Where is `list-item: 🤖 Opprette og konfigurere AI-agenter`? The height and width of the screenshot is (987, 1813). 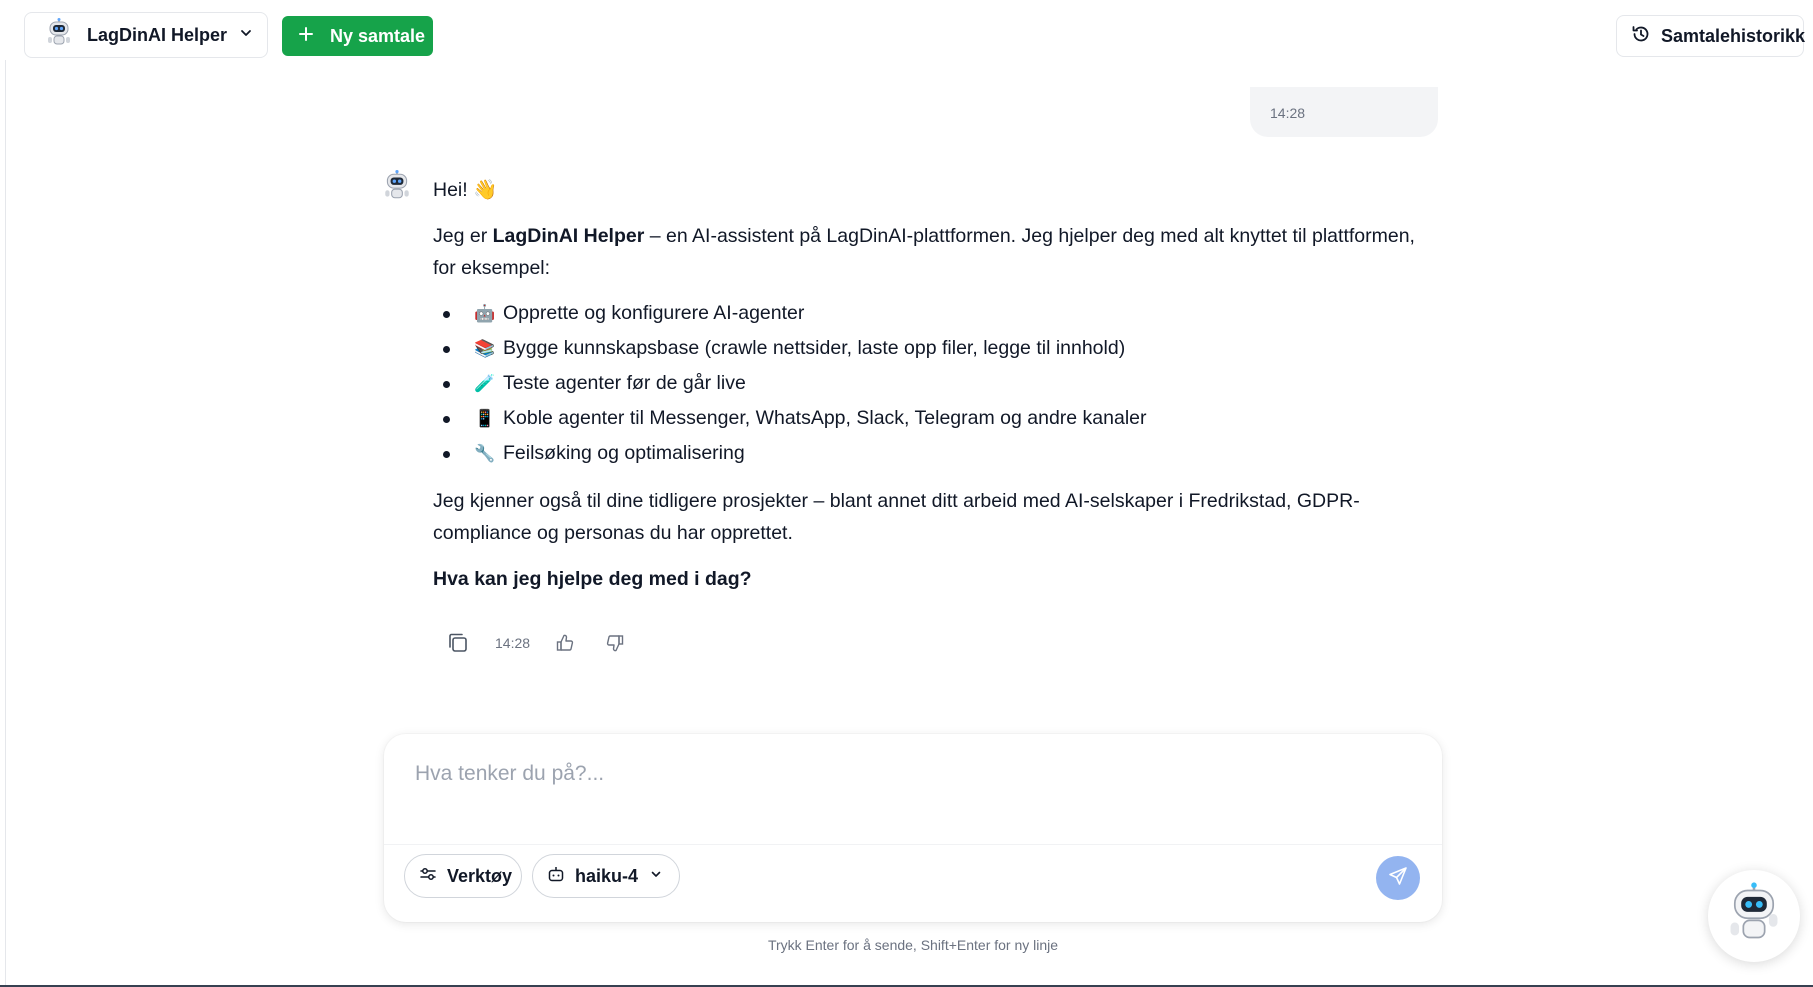 list-item: 🤖 Opprette og konfigurere AI-agenter is located at coordinates (938, 313).